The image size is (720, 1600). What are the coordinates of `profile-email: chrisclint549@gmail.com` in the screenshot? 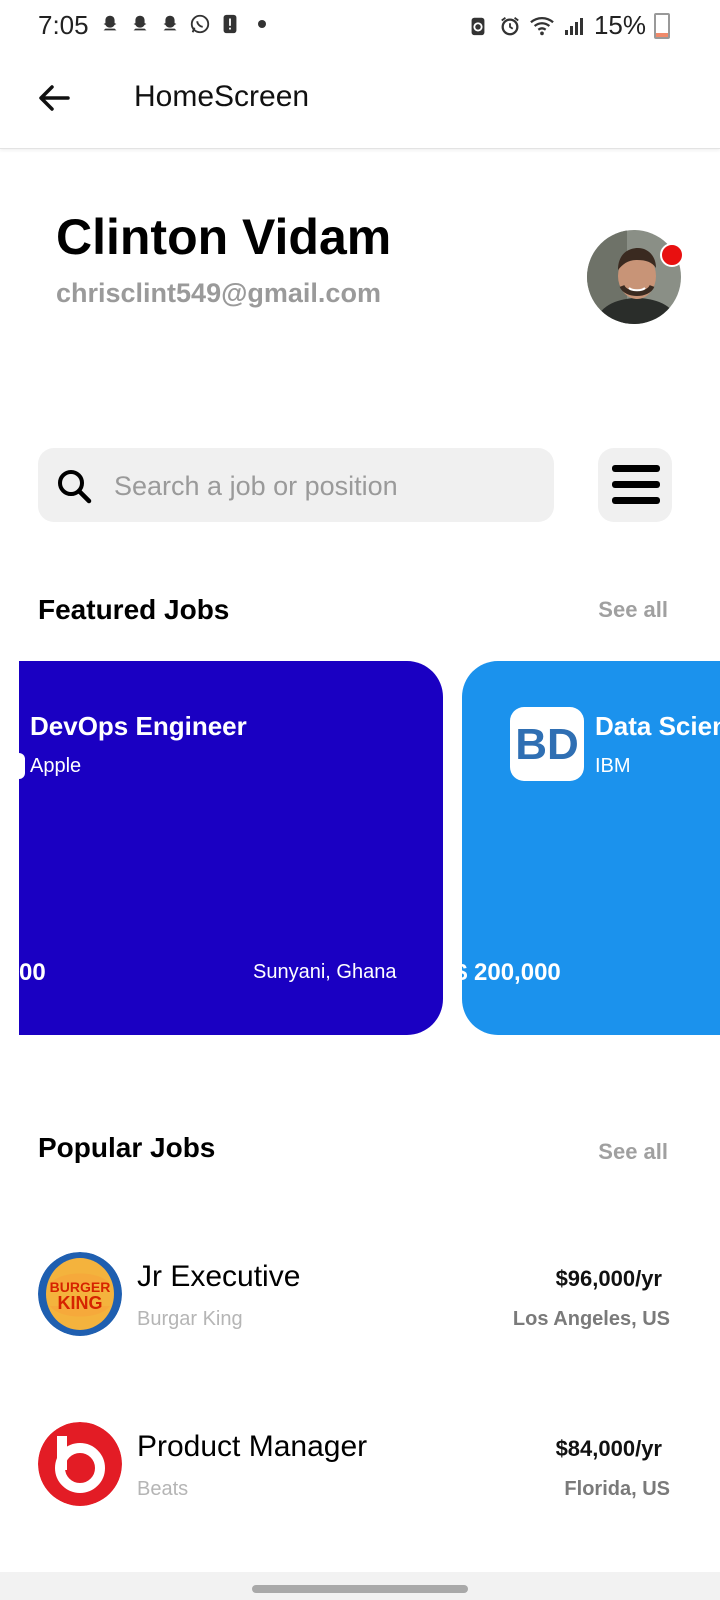 It's located at (218, 293).